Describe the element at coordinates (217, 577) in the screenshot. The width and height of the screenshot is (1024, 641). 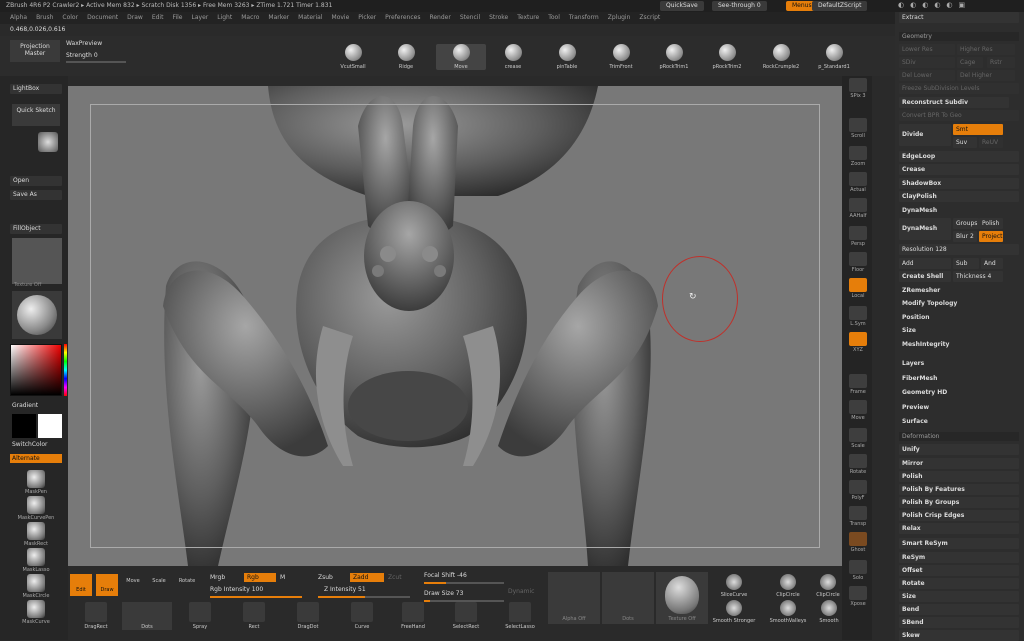
I see `mrgb-toggle: Mrgb` at that location.